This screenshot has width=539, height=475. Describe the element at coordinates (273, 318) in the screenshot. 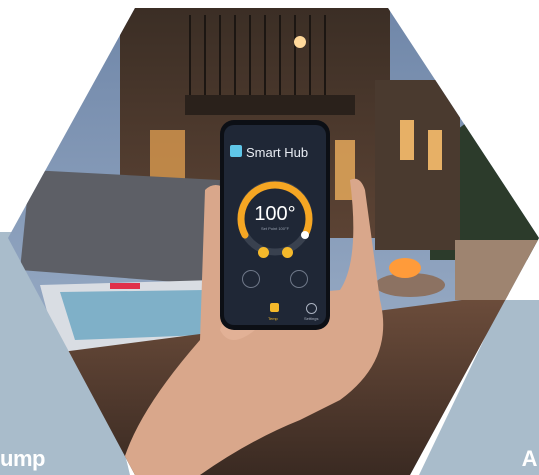

I see `tab-temp-label: Temp` at that location.